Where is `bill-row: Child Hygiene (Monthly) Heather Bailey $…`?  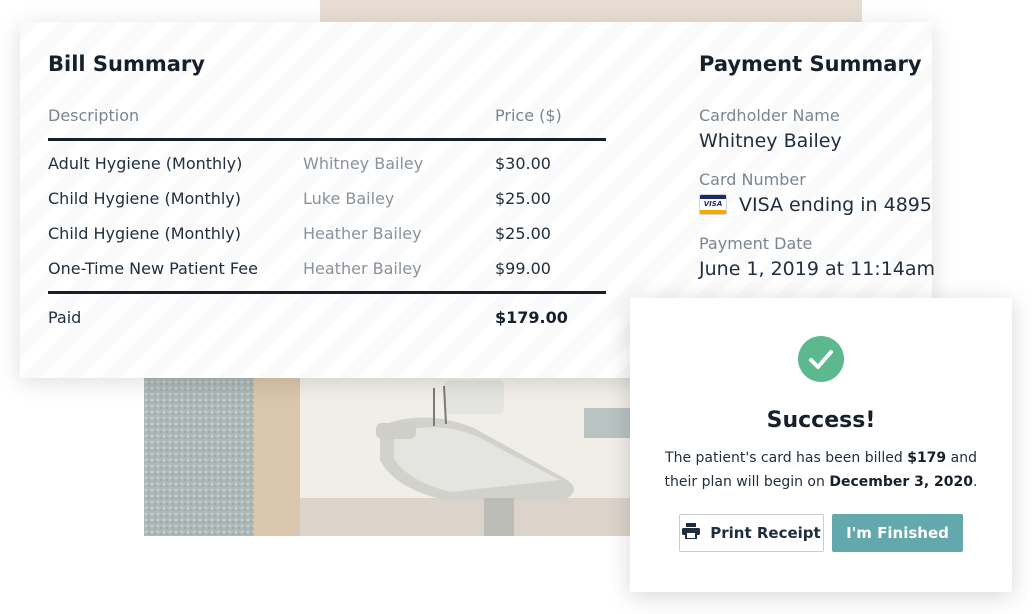 bill-row: Child Hygiene (Monthly) Heather Bailey $… is located at coordinates (320, 236).